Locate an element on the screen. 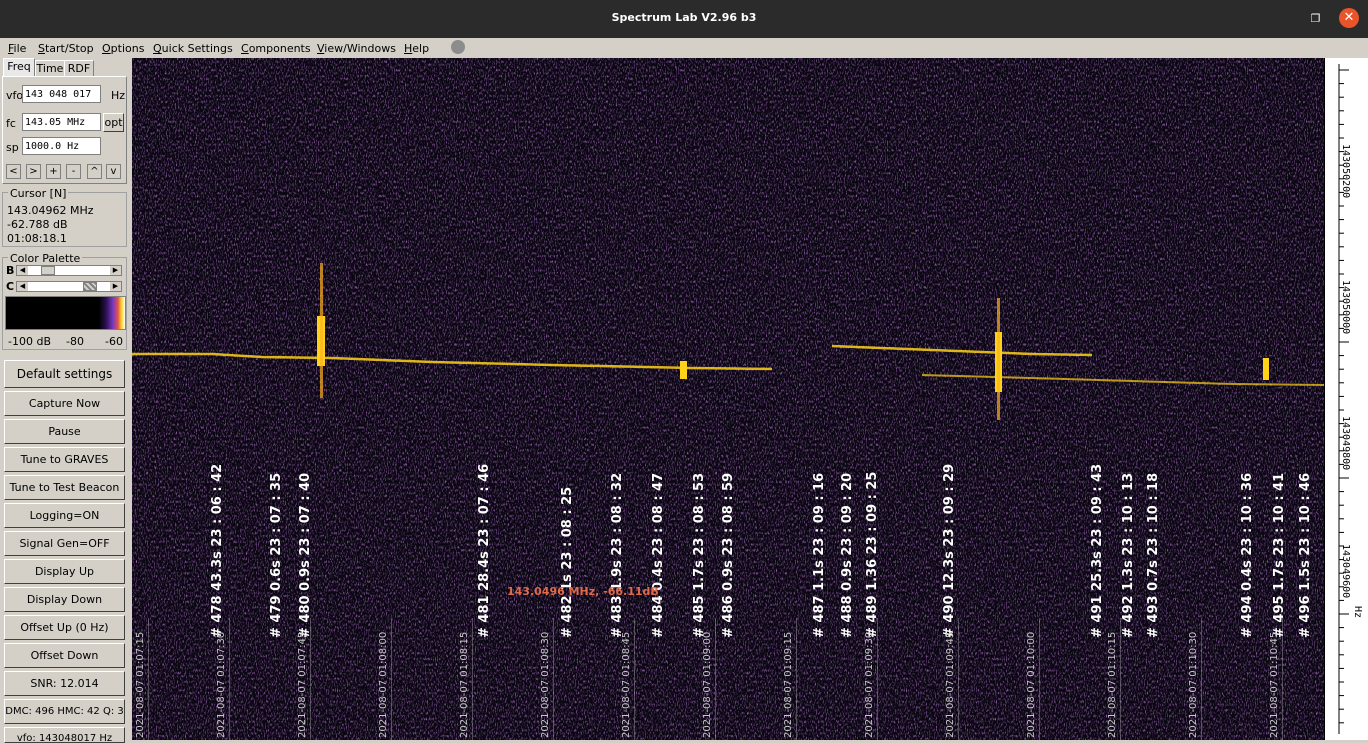 The width and height of the screenshot is (1368, 743). tune-test-beacon-button: Tune to Test Beacon is located at coordinates (64, 487).